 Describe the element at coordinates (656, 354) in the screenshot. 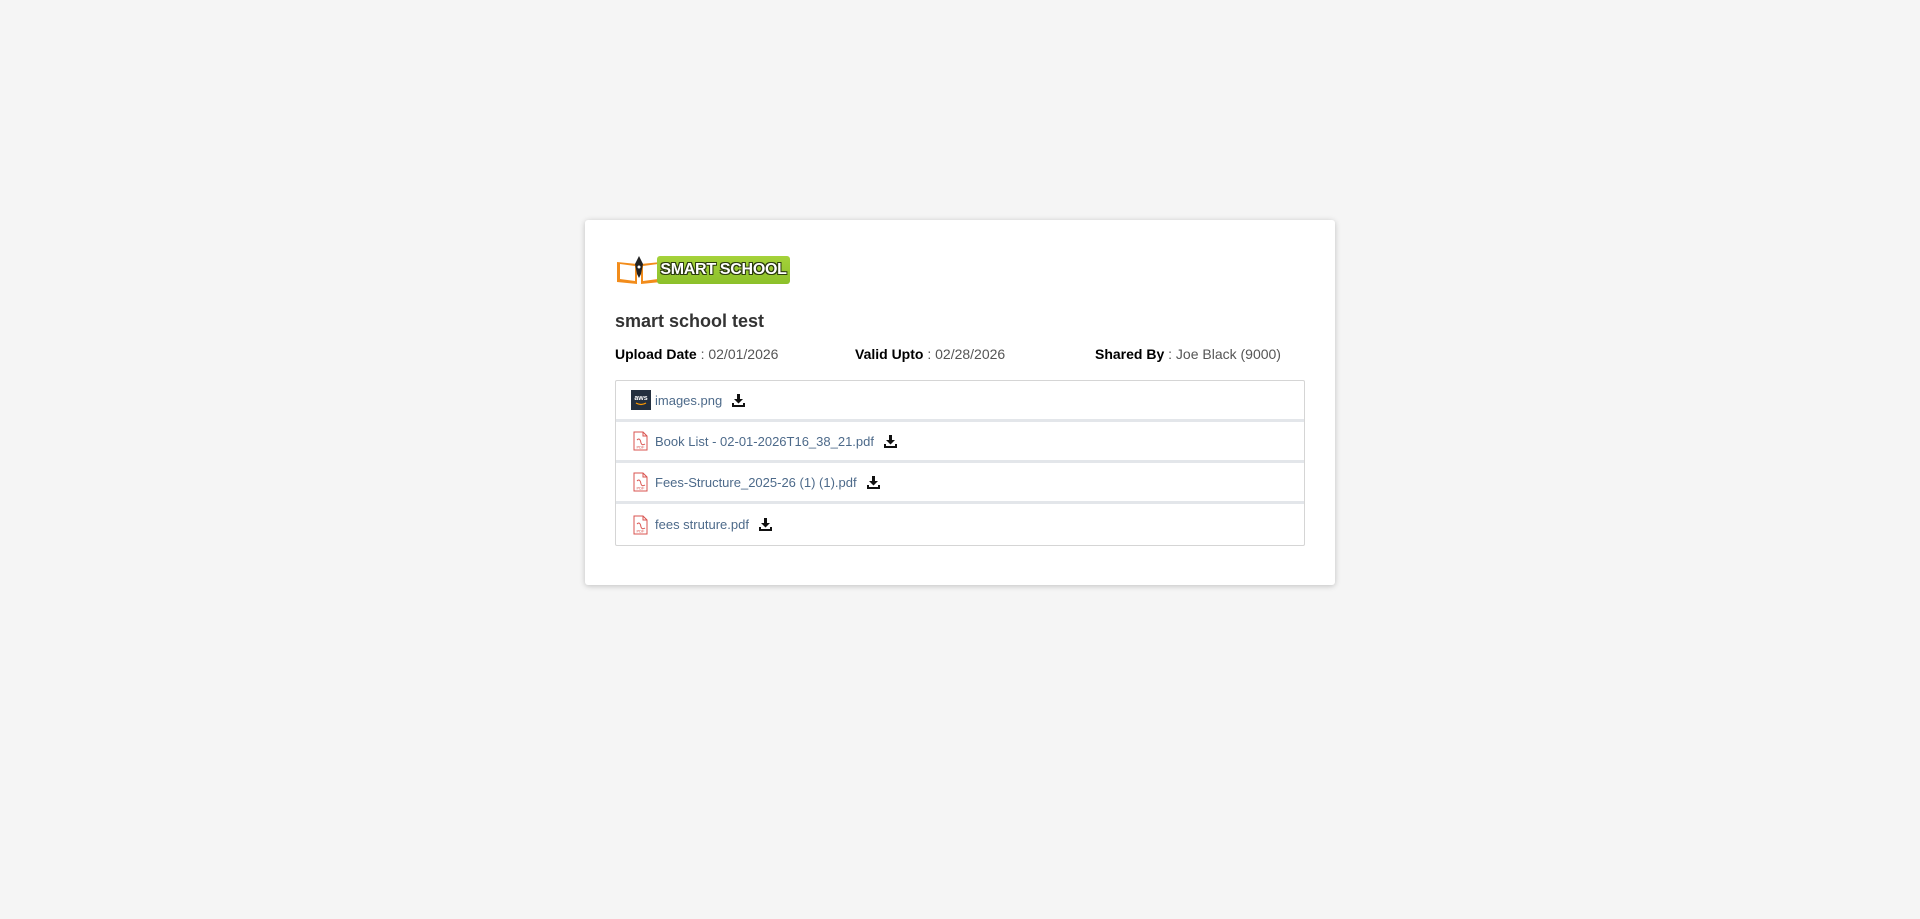

I see `upload-date-label: Upload Date` at that location.